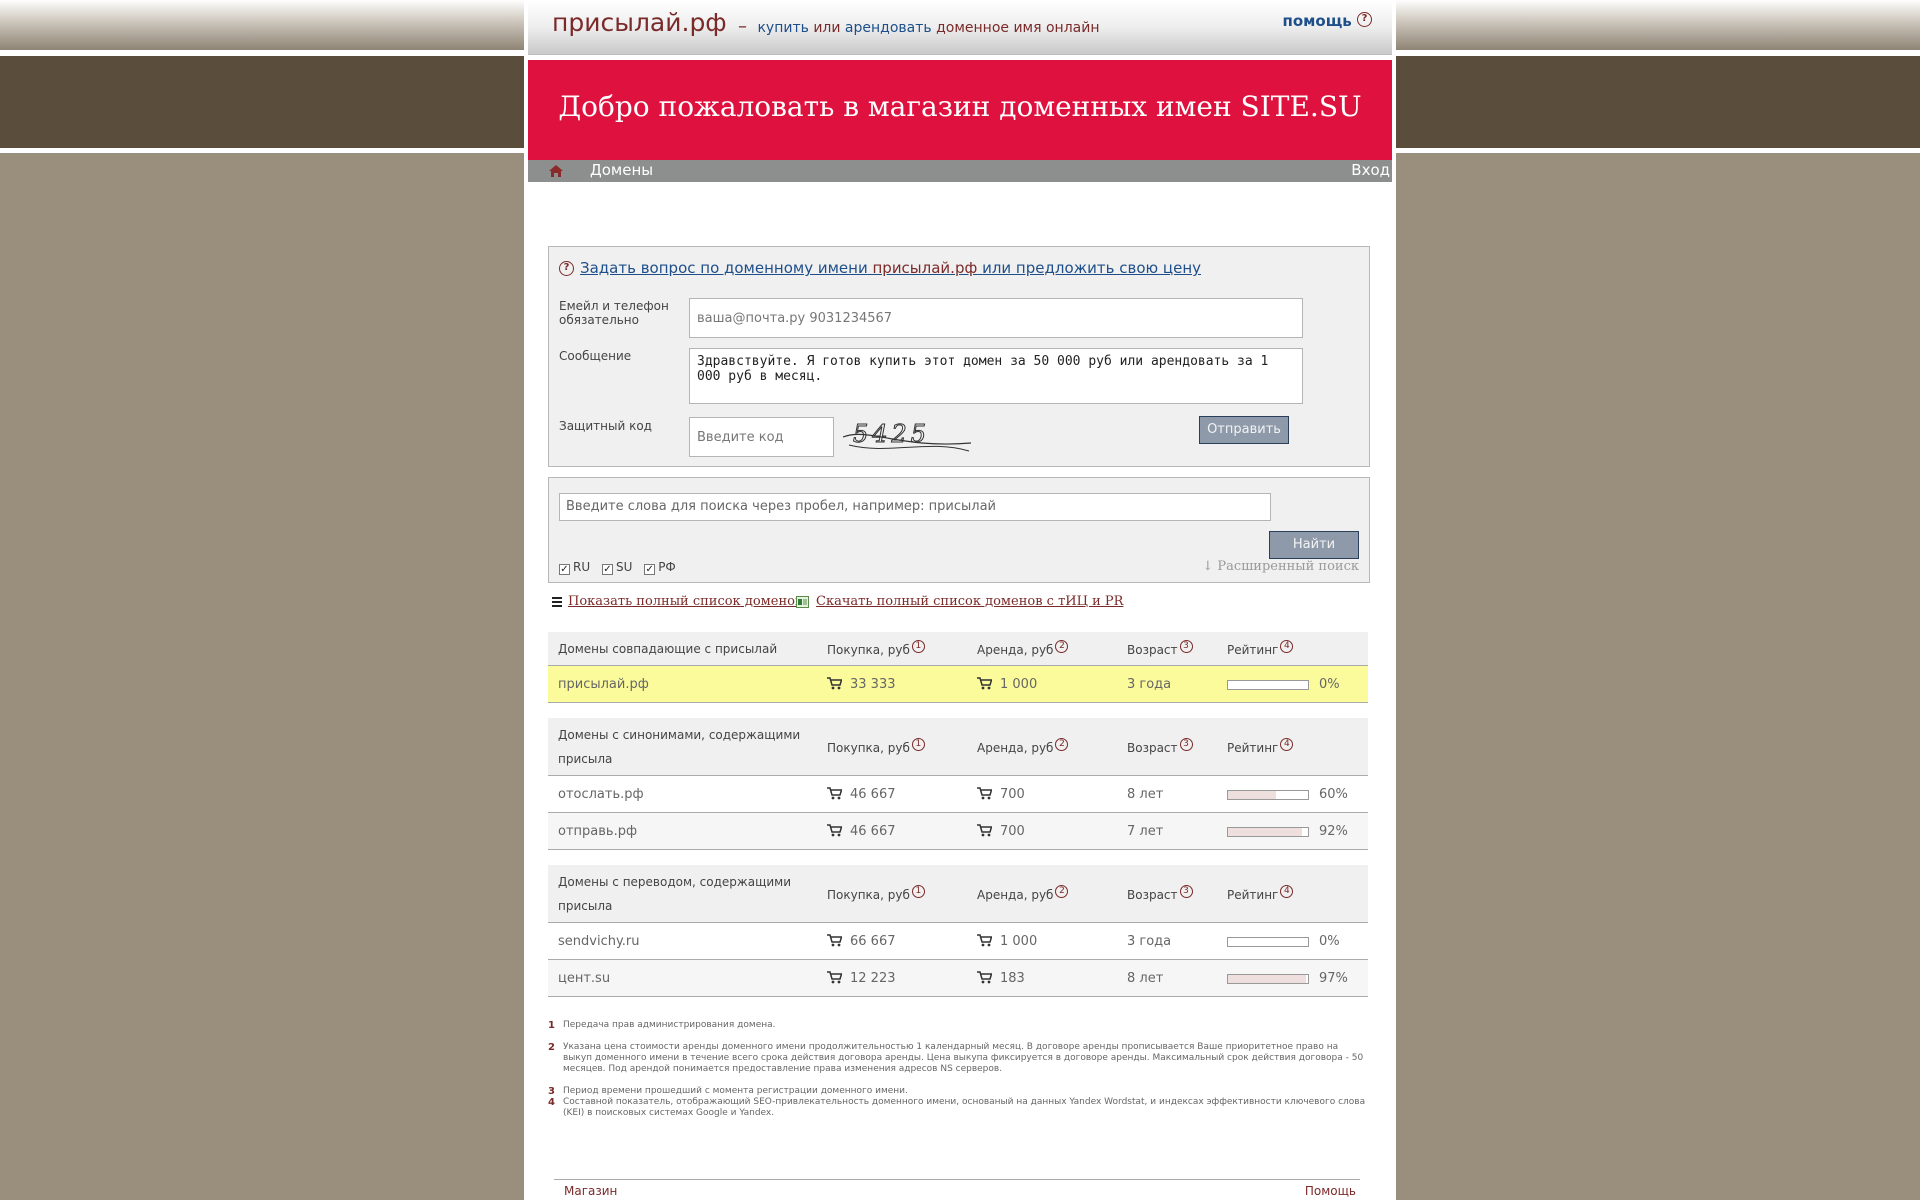 The height and width of the screenshot is (1200, 1920). What do you see at coordinates (761, 437) in the screenshot?
I see `code-input: Введите код` at bounding box center [761, 437].